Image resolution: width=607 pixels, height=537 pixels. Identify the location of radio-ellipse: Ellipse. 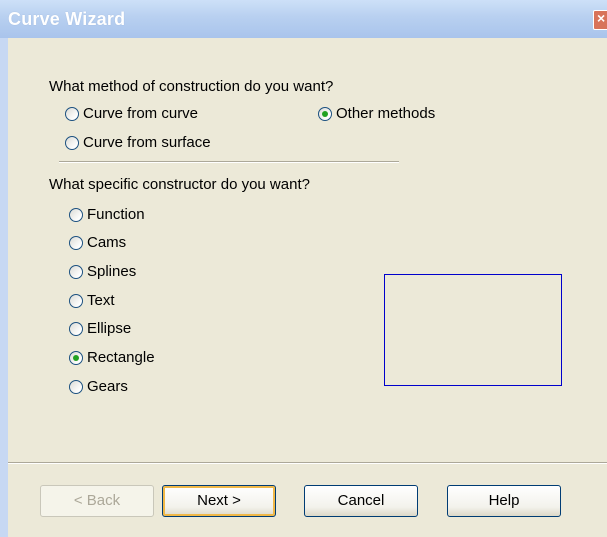
(100, 328).